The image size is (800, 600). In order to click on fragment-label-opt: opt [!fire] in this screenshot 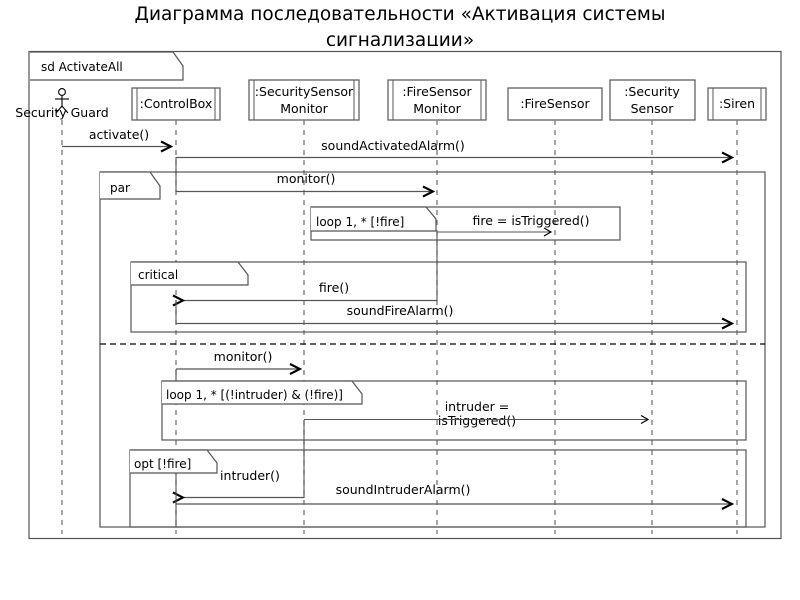, I will do `click(162, 464)`.